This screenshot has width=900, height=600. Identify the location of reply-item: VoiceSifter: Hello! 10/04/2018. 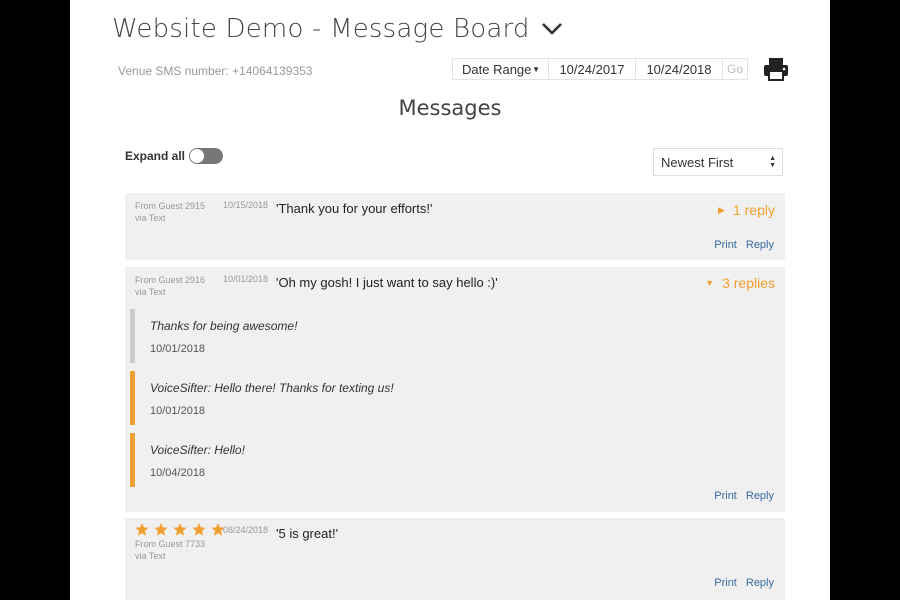
(450, 460).